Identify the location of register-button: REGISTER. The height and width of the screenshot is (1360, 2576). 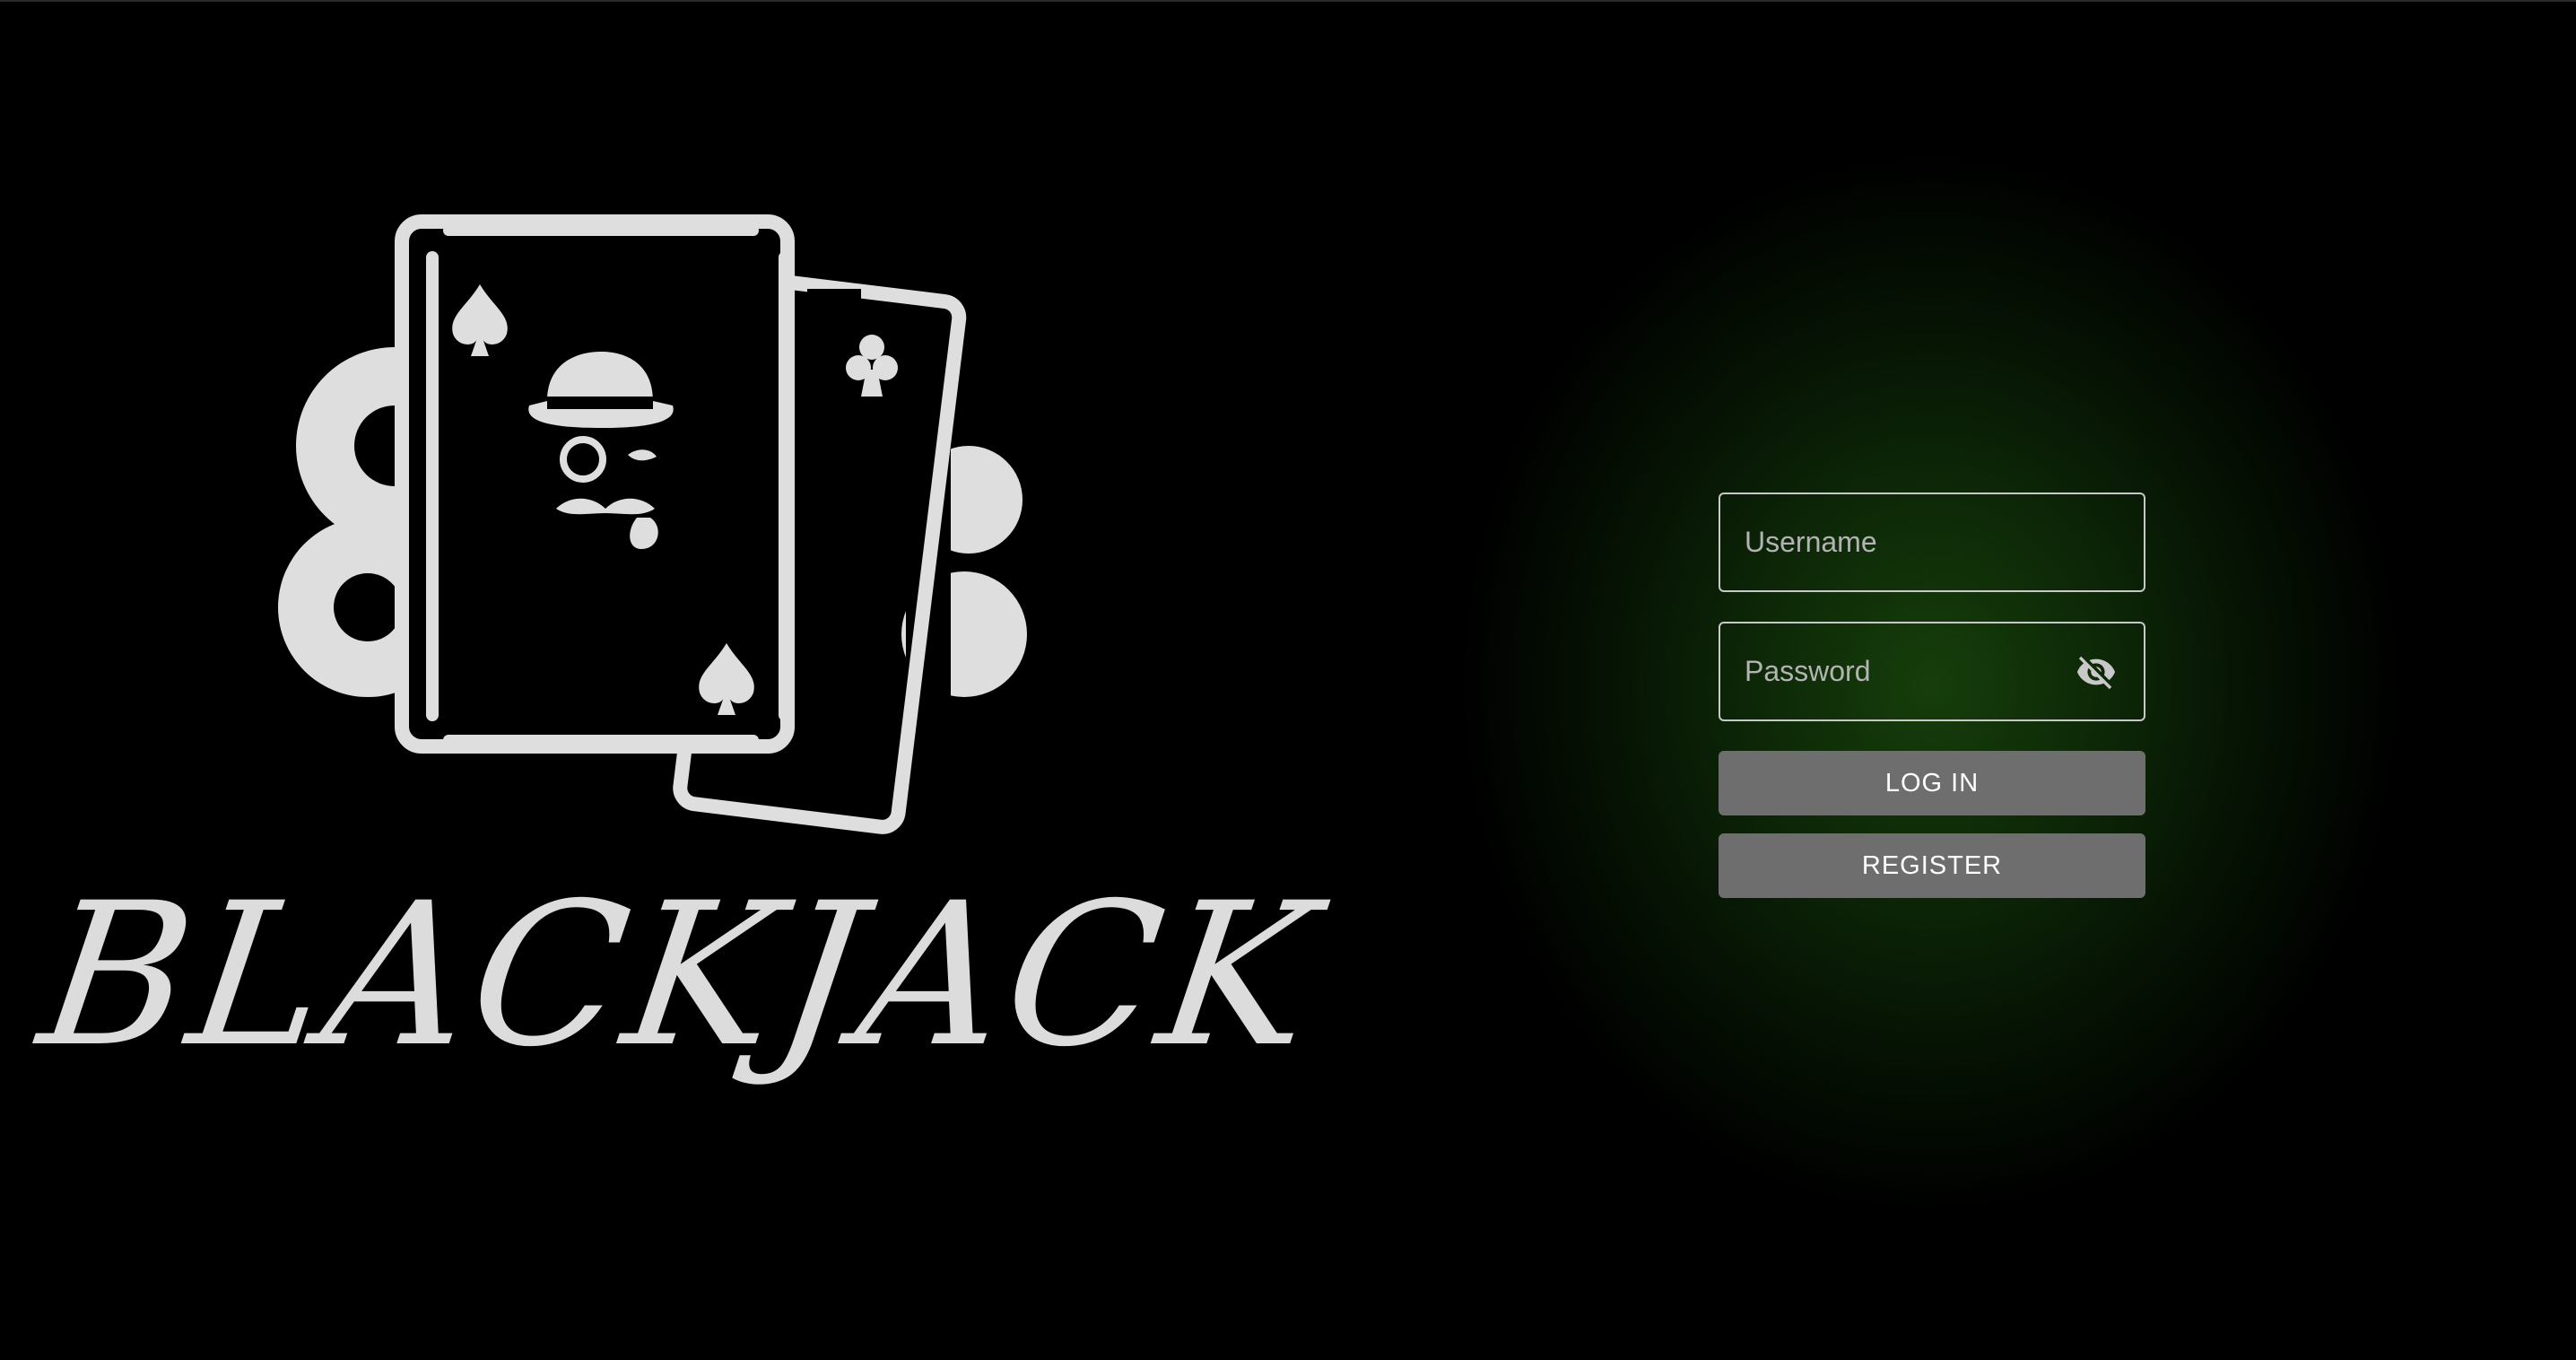
(1932, 866).